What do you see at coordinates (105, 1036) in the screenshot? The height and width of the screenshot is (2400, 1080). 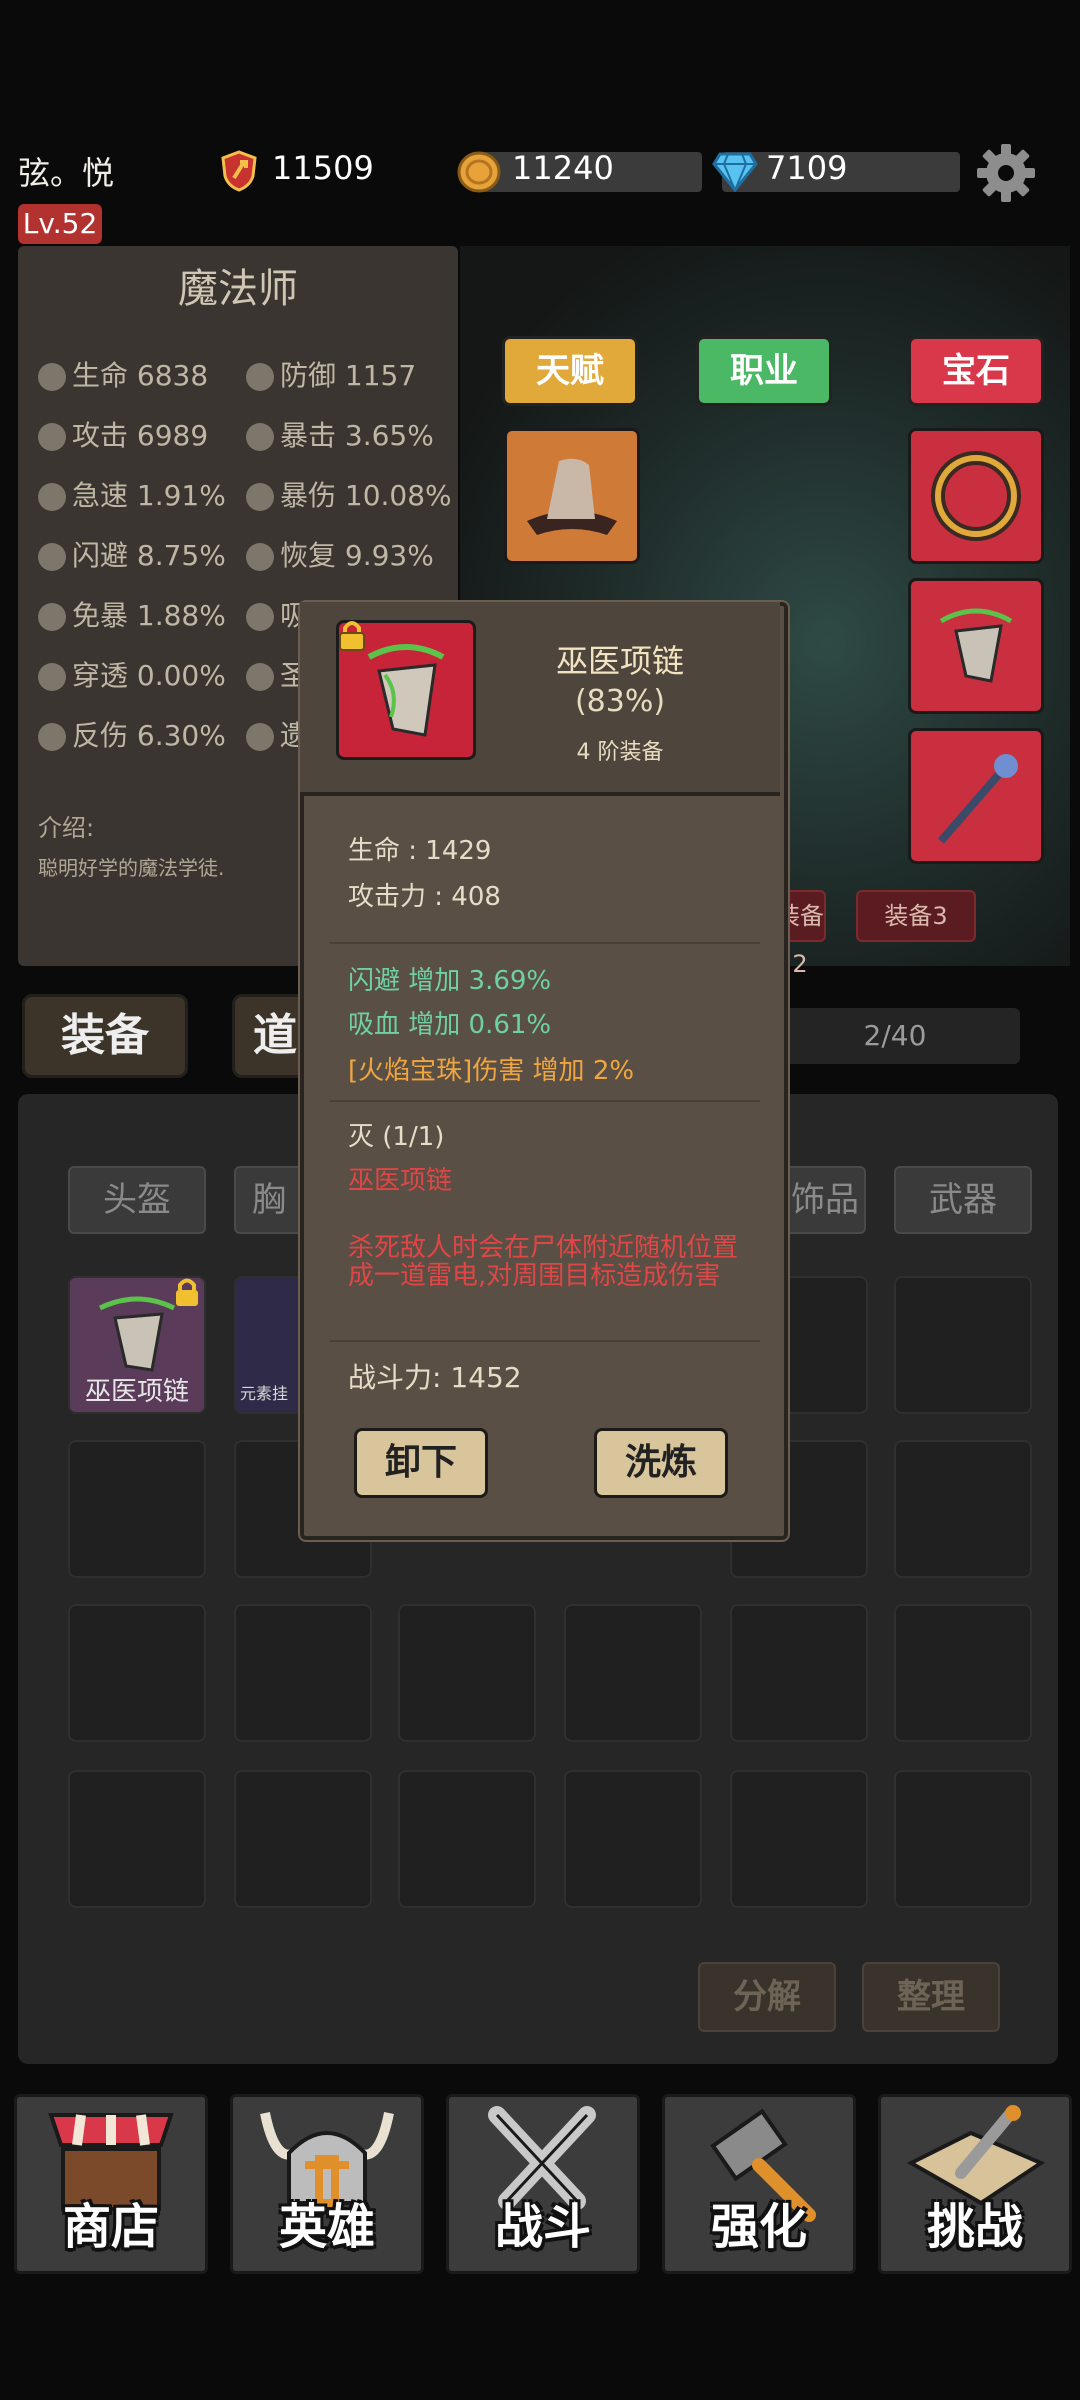 I see `tab-equipment: 装备` at bounding box center [105, 1036].